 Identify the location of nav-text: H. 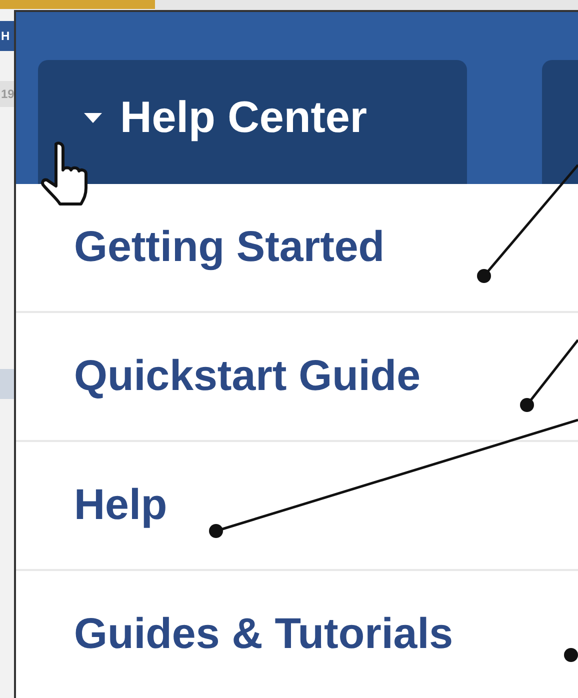
(5, 36).